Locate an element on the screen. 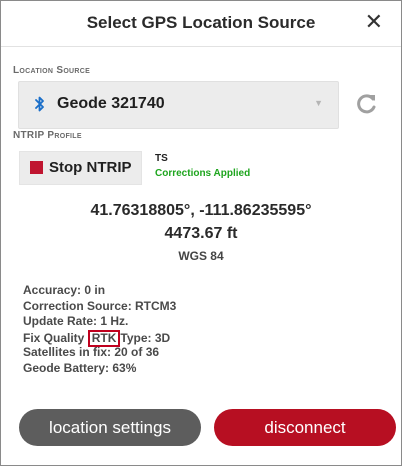  ntrip-profile-name: TS is located at coordinates (161, 158).